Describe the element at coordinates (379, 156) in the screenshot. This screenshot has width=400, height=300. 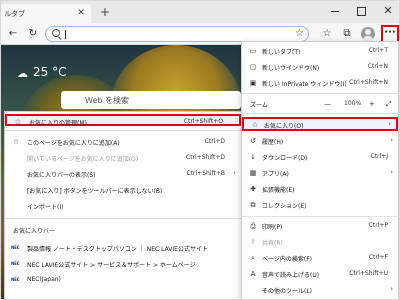
I see `menu-item-shortcut: Ctrl+J` at that location.